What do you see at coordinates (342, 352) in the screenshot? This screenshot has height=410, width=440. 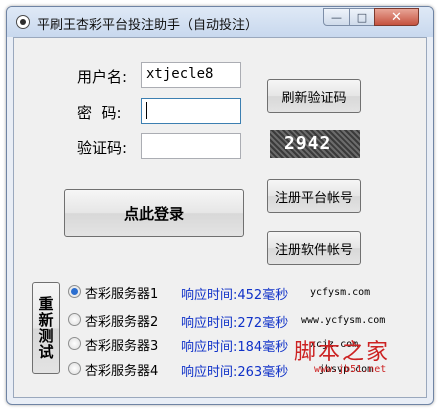 I see `watermark-text: 脚本之家` at bounding box center [342, 352].